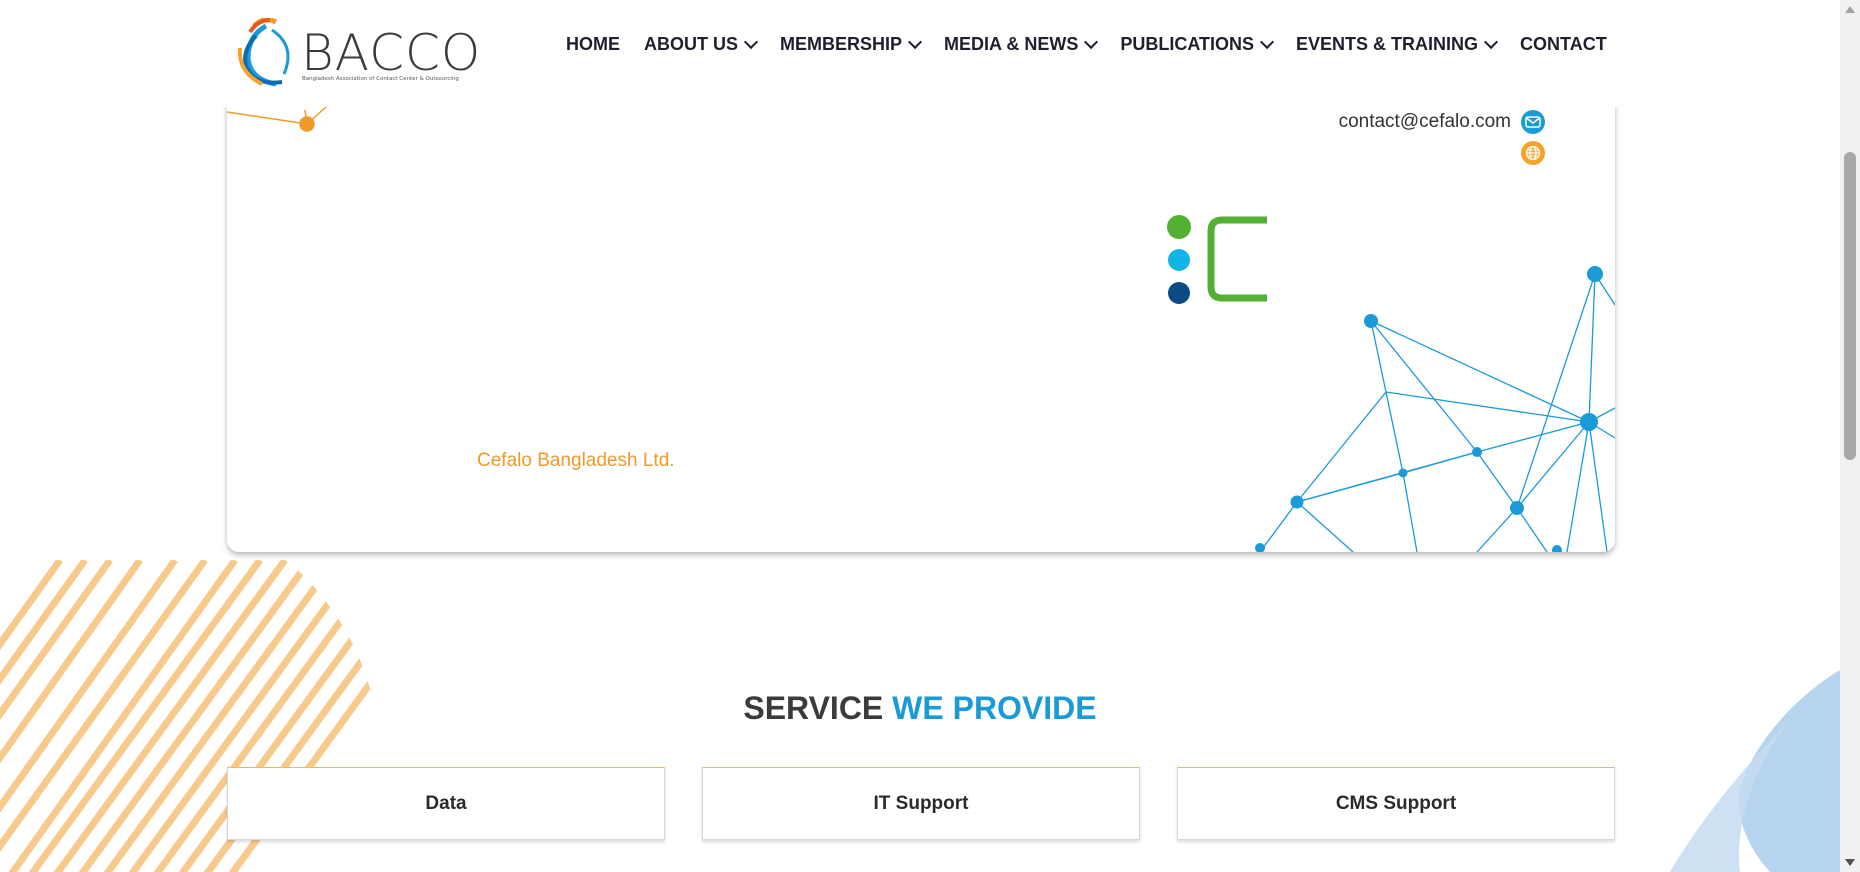 The image size is (1860, 872). I want to click on nav-label: MEDIA & NEWS, so click(1011, 44).